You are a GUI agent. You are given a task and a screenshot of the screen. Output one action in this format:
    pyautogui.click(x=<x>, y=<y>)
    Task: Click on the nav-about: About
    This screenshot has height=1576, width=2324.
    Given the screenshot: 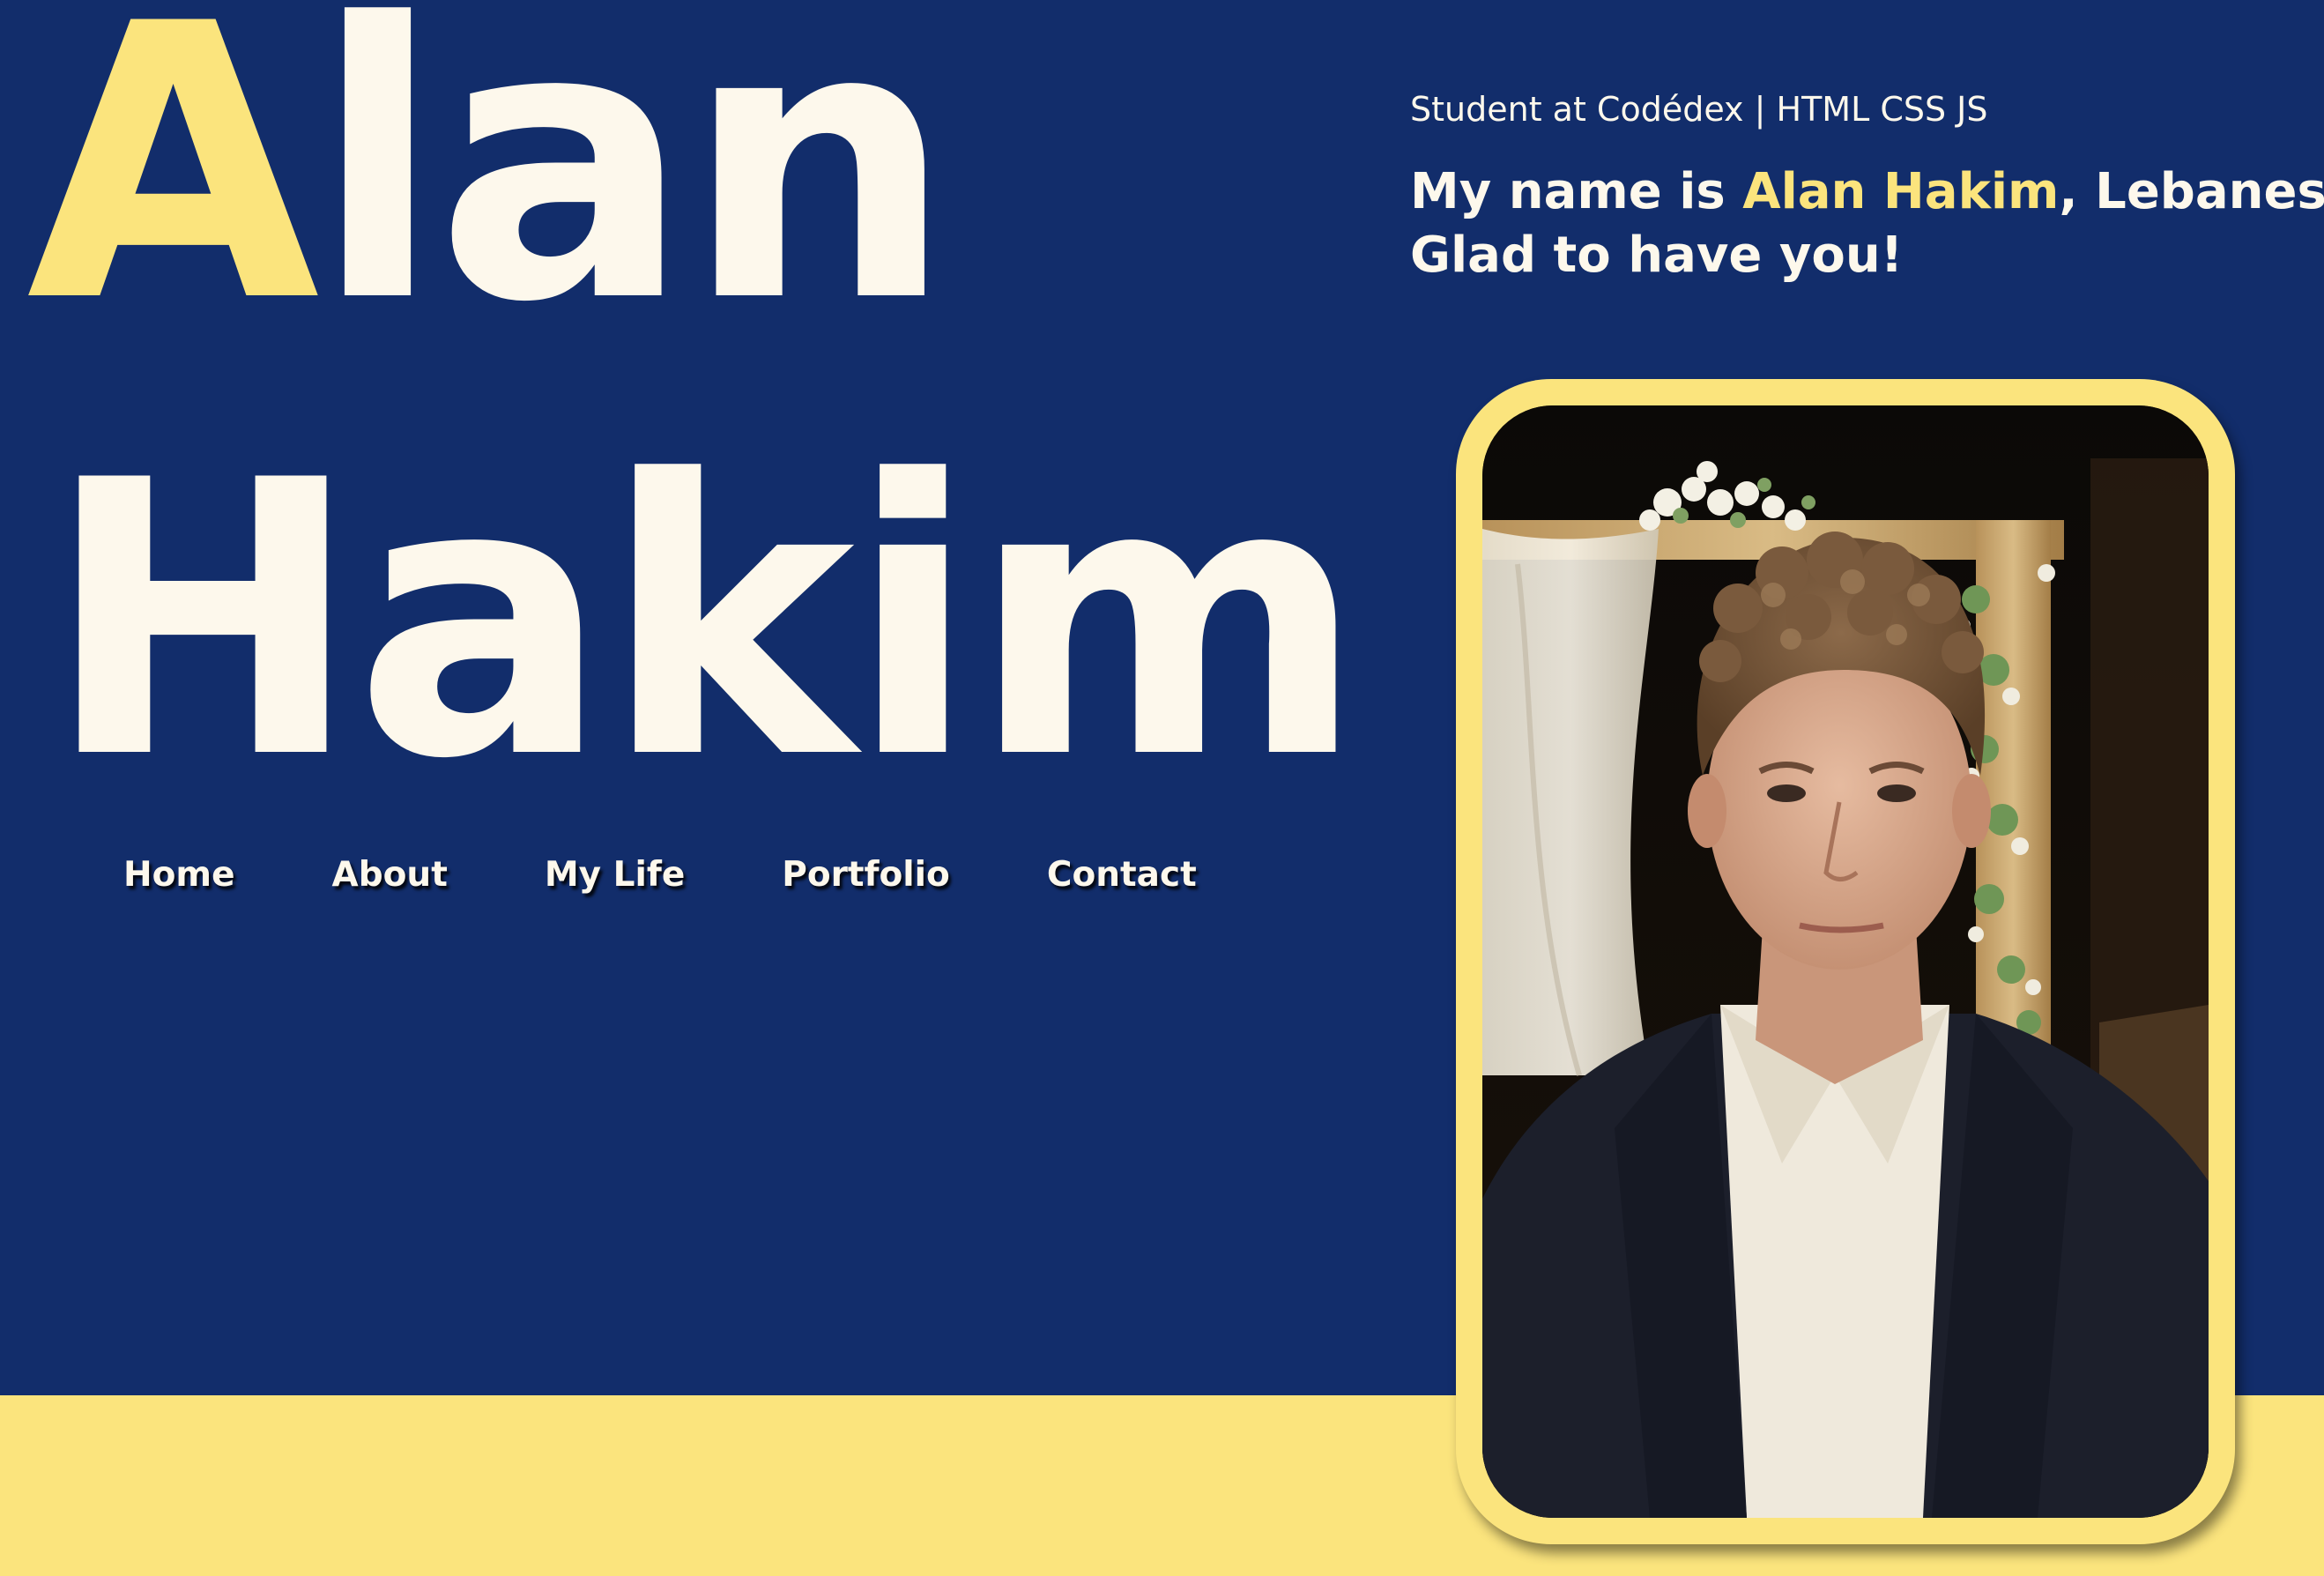 What is the action you would take?
    pyautogui.click(x=390, y=875)
    